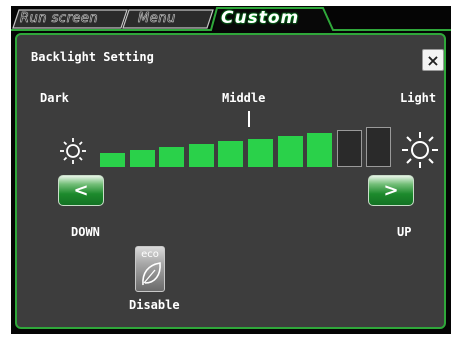  What do you see at coordinates (260, 18) in the screenshot?
I see `tab-custom: Custom` at bounding box center [260, 18].